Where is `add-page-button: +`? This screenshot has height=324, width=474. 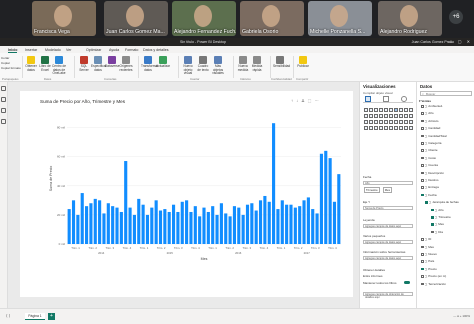
add-page-button: + is located at coordinates (51, 316).